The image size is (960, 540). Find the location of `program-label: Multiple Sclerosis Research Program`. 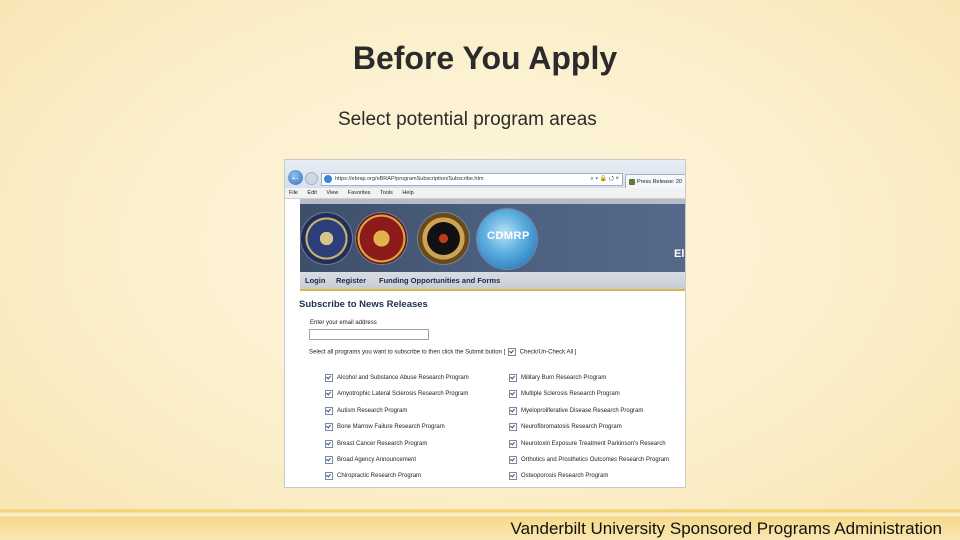

program-label: Multiple Sclerosis Research Program is located at coordinates (570, 394).